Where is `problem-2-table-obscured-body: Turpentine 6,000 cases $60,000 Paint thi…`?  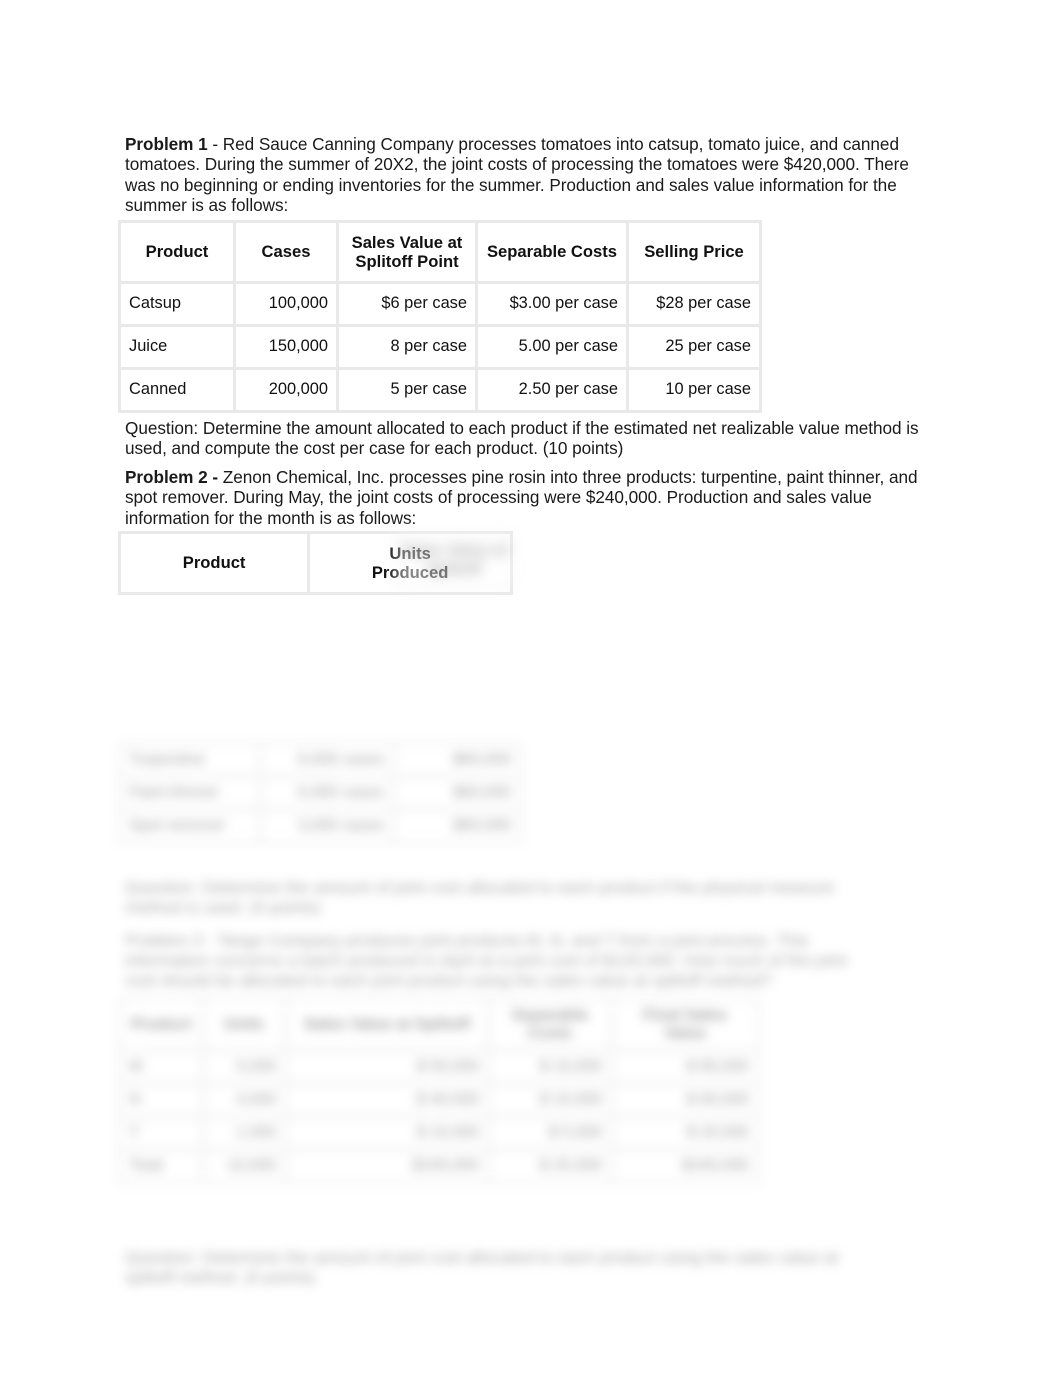
problem-2-table-obscured-body: Turpentine 6,000 cases $60,000 Paint thi… is located at coordinates (320, 793).